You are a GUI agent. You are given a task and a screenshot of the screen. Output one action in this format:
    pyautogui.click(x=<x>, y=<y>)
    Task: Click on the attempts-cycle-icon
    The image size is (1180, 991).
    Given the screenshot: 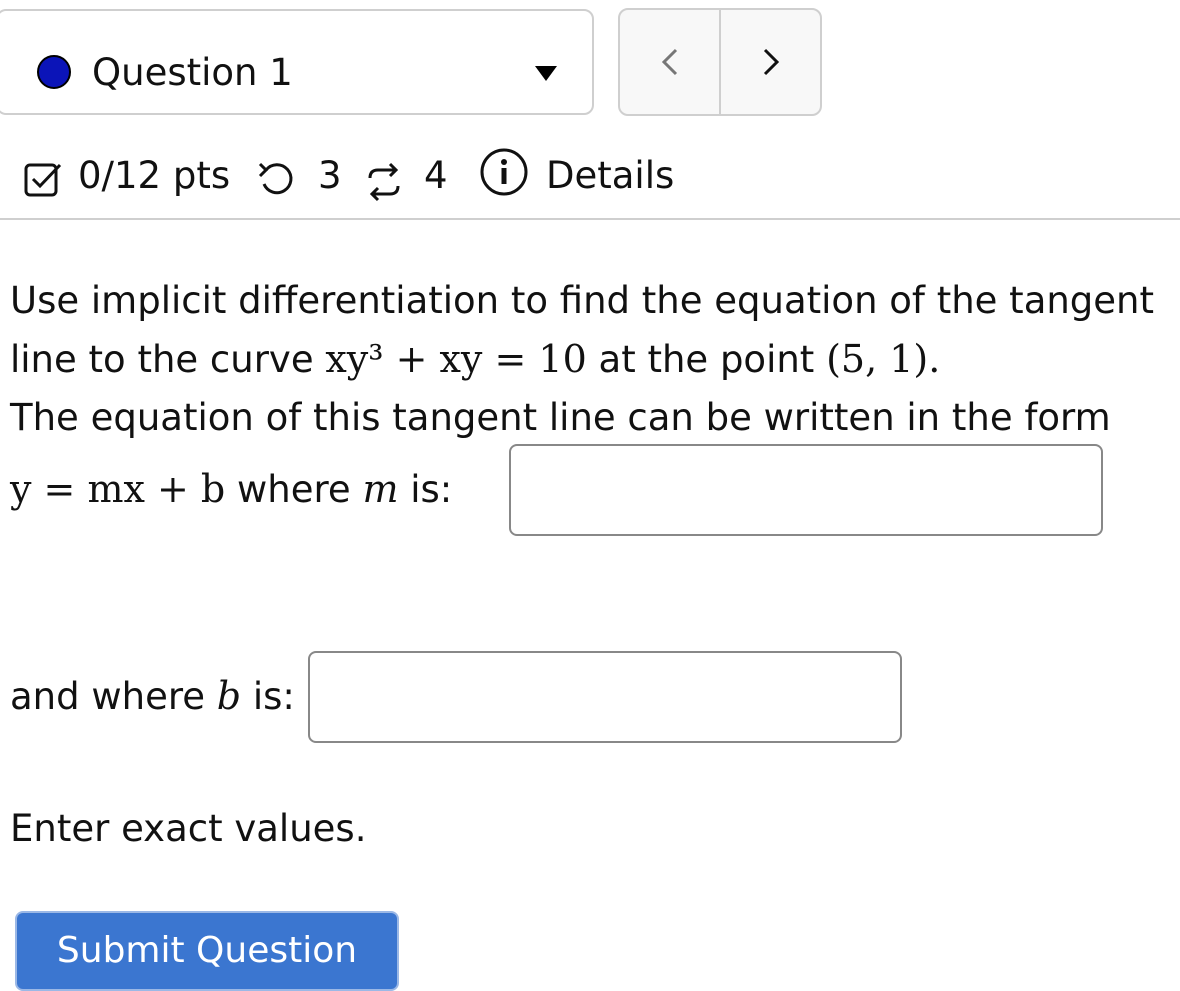 What is the action you would take?
    pyautogui.click(x=384, y=182)
    